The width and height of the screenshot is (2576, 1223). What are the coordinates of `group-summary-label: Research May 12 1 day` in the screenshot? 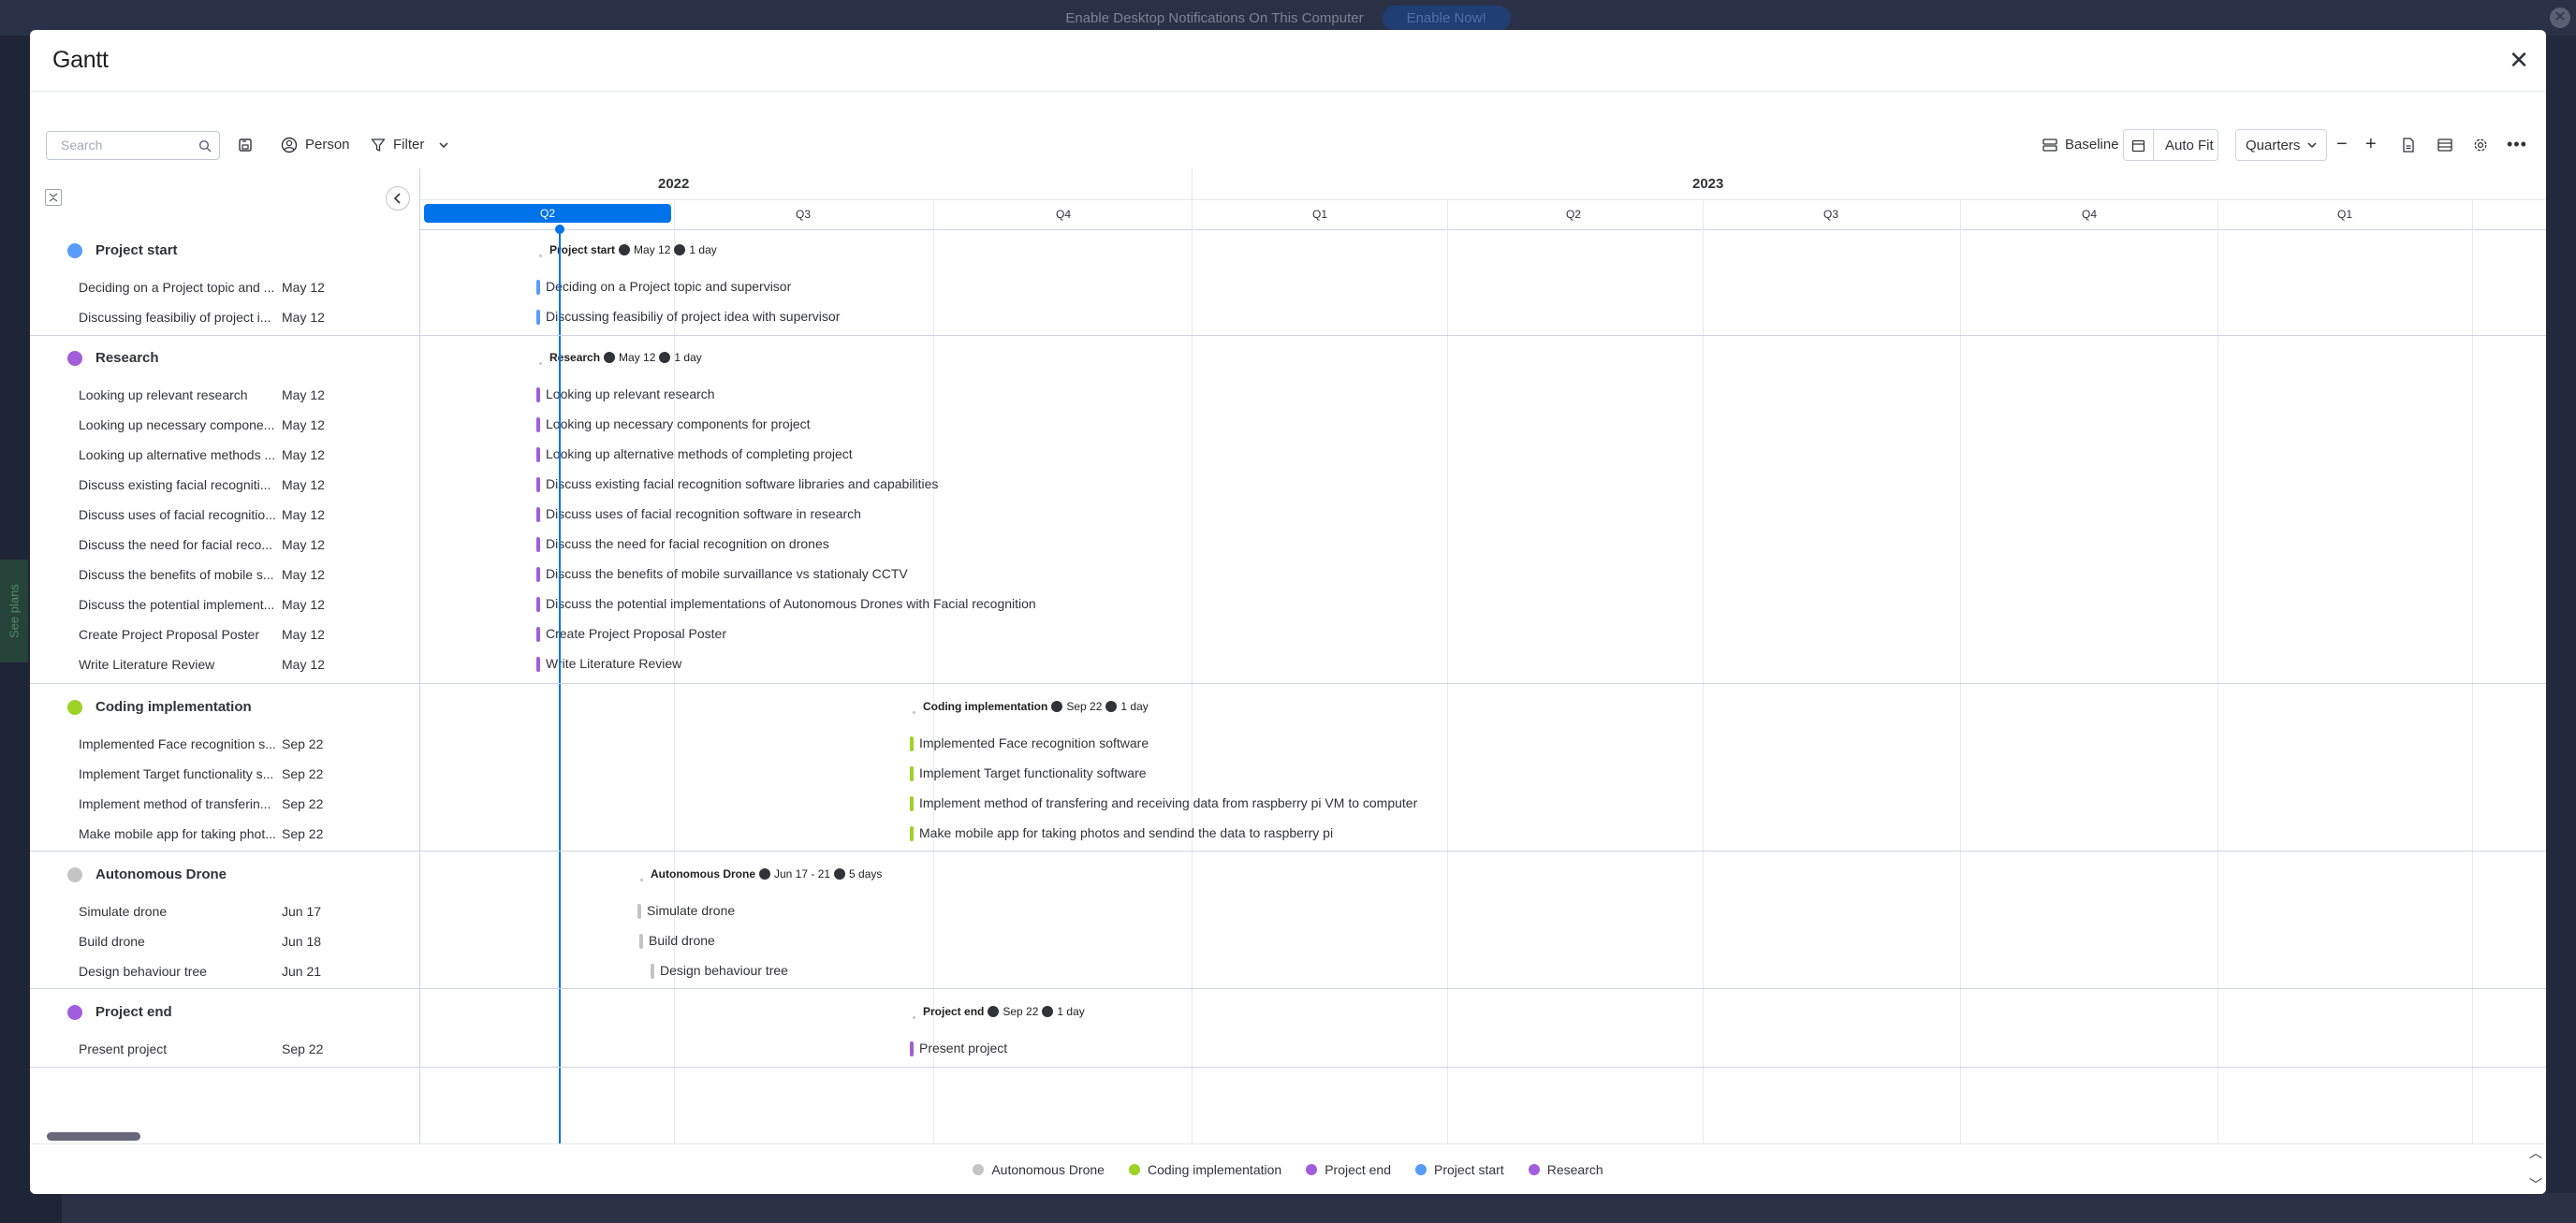 It's located at (625, 357).